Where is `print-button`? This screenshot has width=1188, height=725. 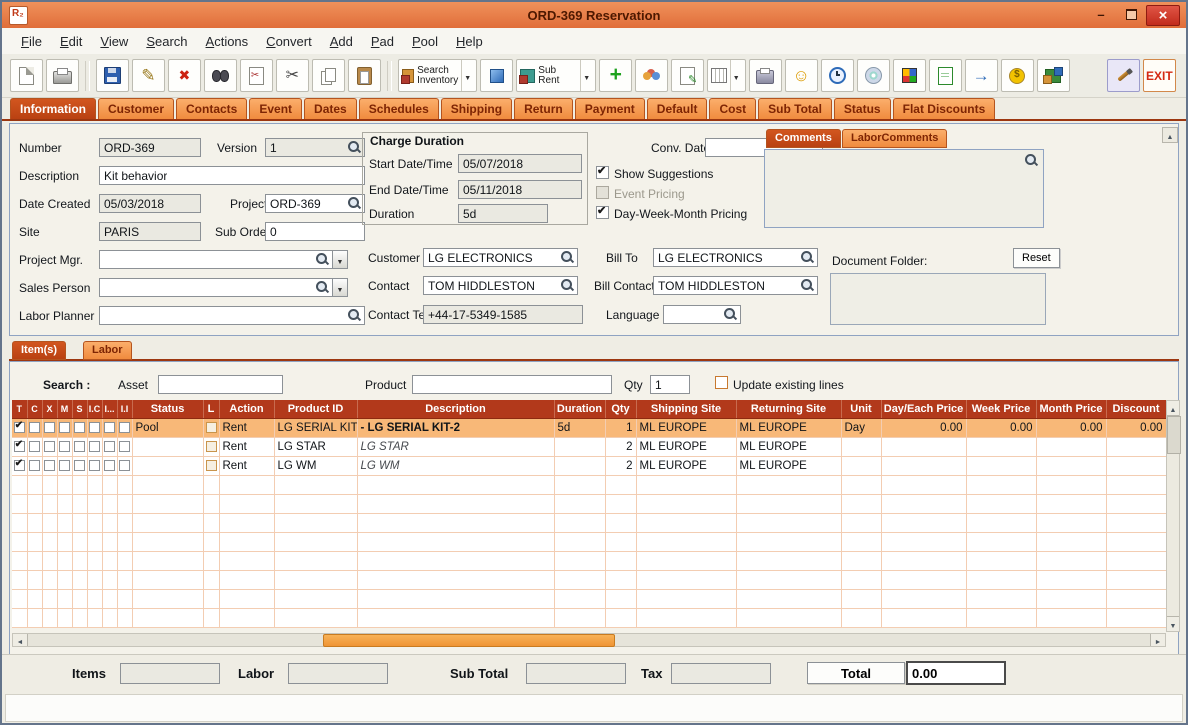 print-button is located at coordinates (62, 75).